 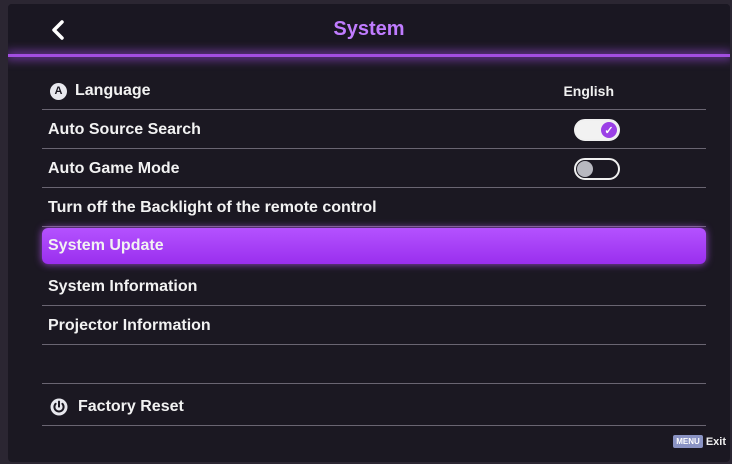 What do you see at coordinates (58, 91) in the screenshot?
I see `language-a-icon: A` at bounding box center [58, 91].